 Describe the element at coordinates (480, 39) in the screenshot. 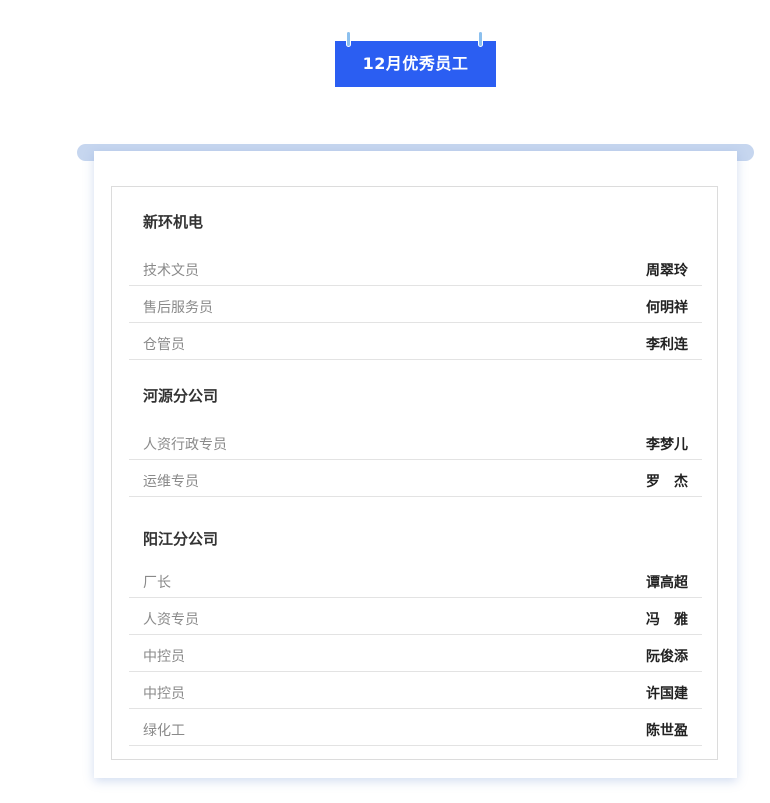

I see `binder-ring-right-icon` at that location.